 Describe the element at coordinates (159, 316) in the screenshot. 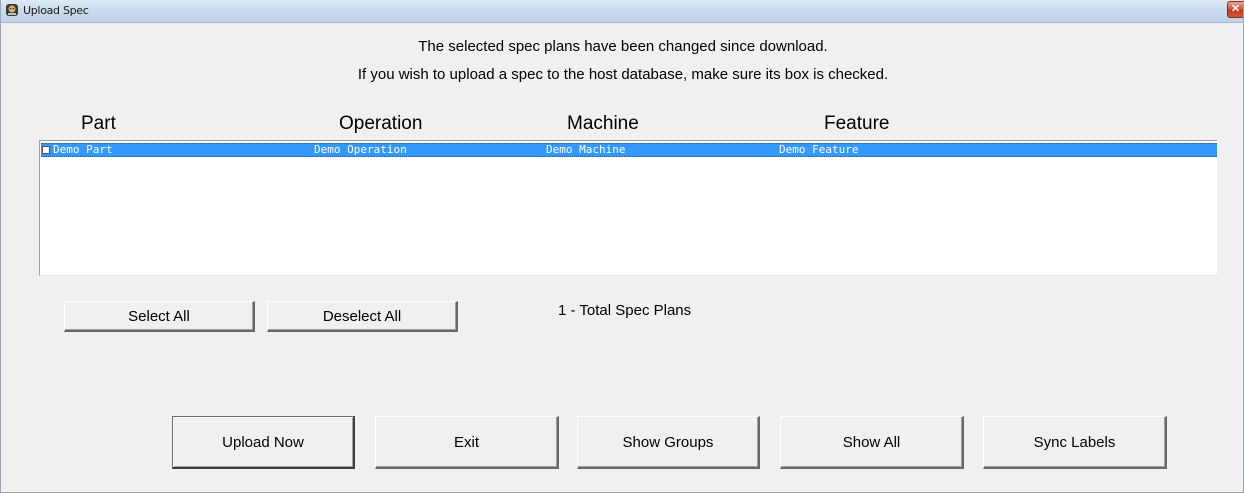

I see `select-all-button: Select All` at that location.